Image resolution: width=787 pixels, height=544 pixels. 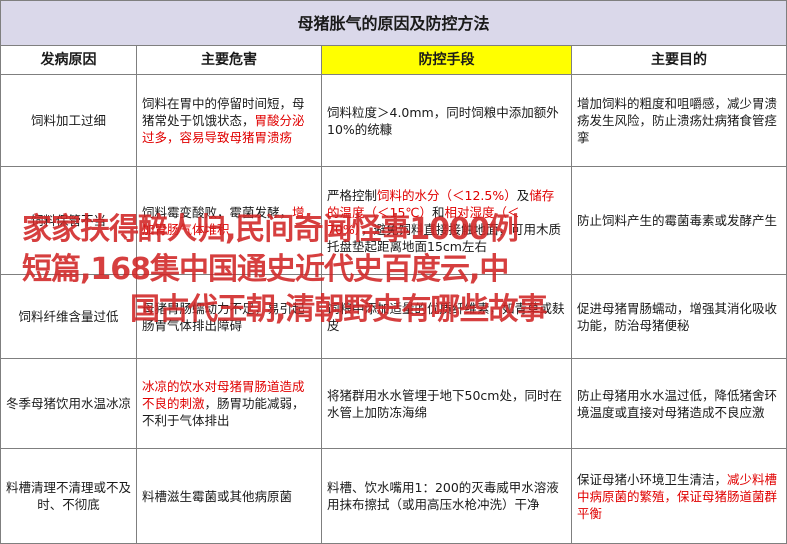 What do you see at coordinates (223, 316) in the screenshot?
I see `cell-text: 母猪胃肠蠕动力不足，易引起肠胃气体排出障碍` at bounding box center [223, 316].